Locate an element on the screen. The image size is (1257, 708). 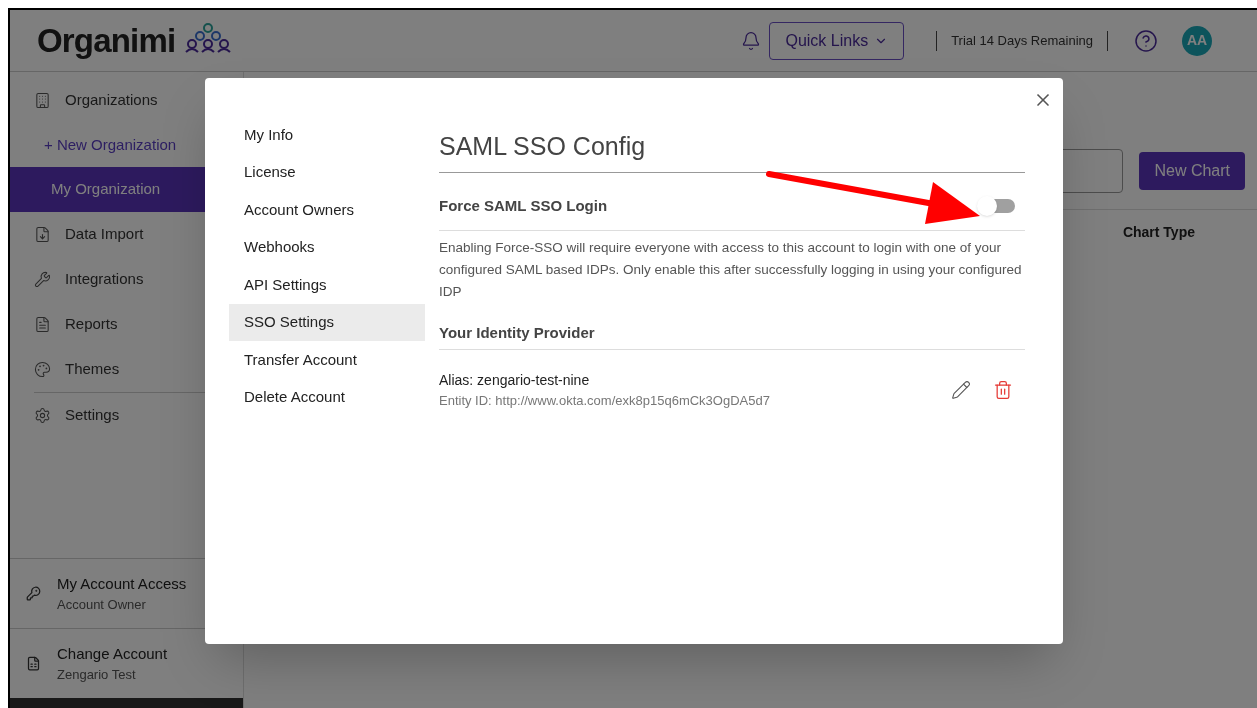
force-sso-description: Enabling Force-SSO will require everyone with access to this account to login with one of your configured SAML based IDPs. Only enable this after successfully logging in using your configured IDP is located at coordinates (731, 269).